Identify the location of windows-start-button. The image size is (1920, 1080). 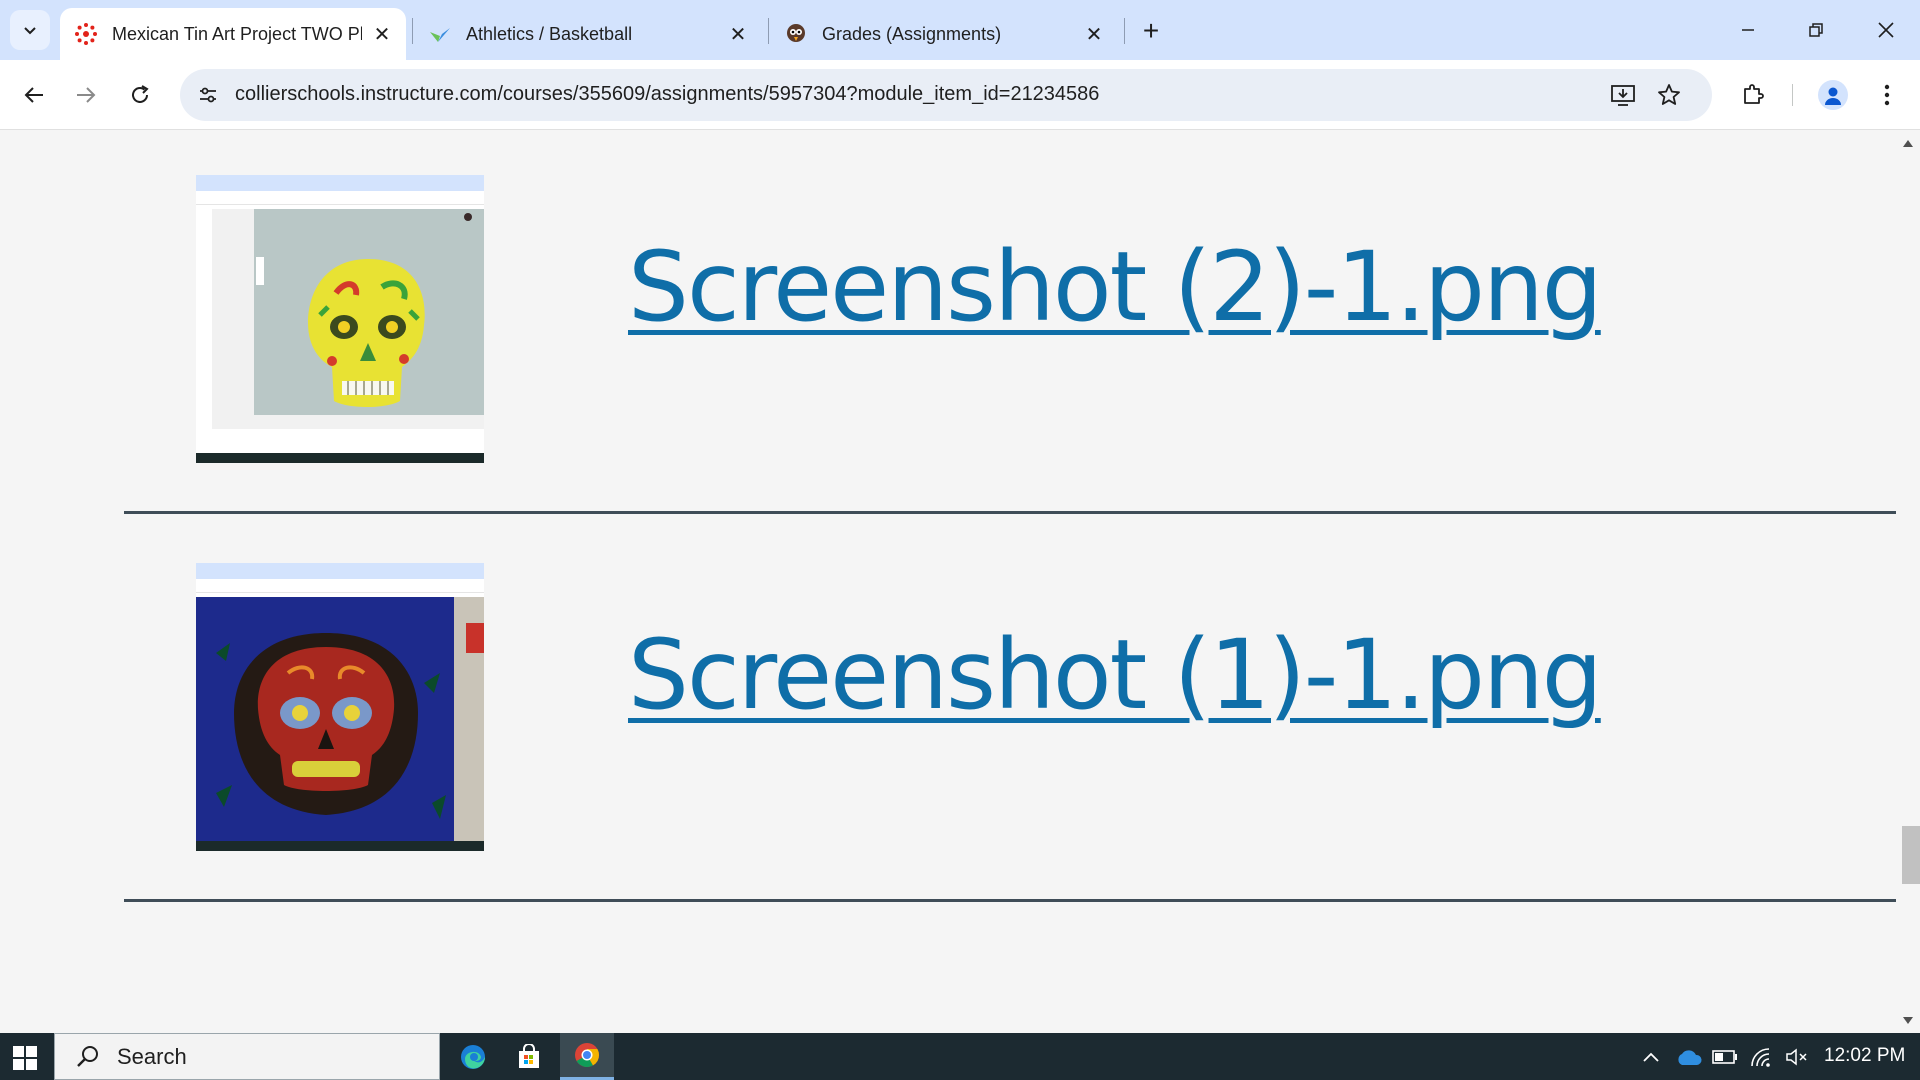
(25, 1058).